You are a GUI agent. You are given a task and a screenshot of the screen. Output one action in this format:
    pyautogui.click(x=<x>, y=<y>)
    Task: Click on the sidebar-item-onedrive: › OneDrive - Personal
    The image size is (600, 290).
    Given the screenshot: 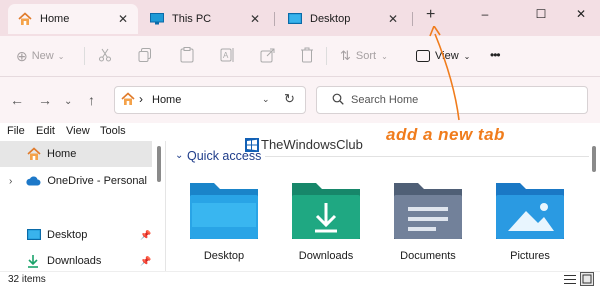 What is the action you would take?
    pyautogui.click(x=76, y=181)
    